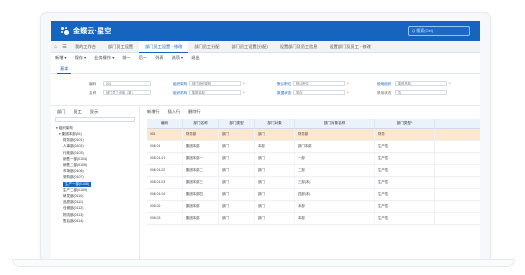 This screenshot has width=525, height=275. Describe the element at coordinates (77, 184) in the screenshot. I see `tree-node: 生产一部(0108)` at that location.